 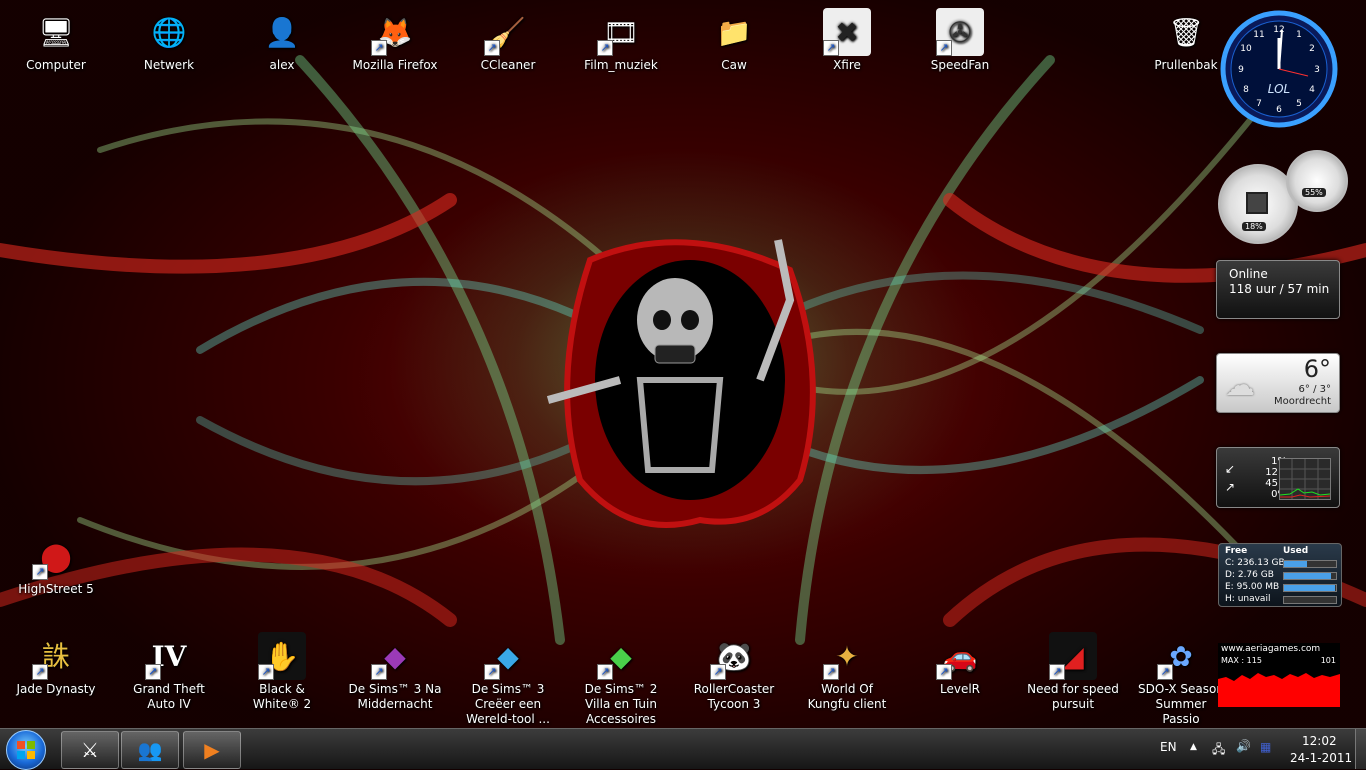 I want to click on desktop-icon-rollercoaster: 🐼 ↗ RollerCoaster Tycoon 3, so click(x=734, y=672).